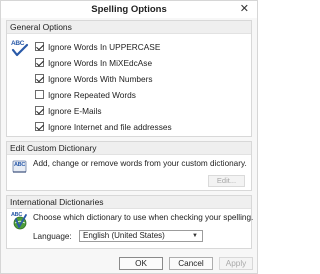  What do you see at coordinates (52, 236) in the screenshot?
I see `language-label: Language:` at bounding box center [52, 236].